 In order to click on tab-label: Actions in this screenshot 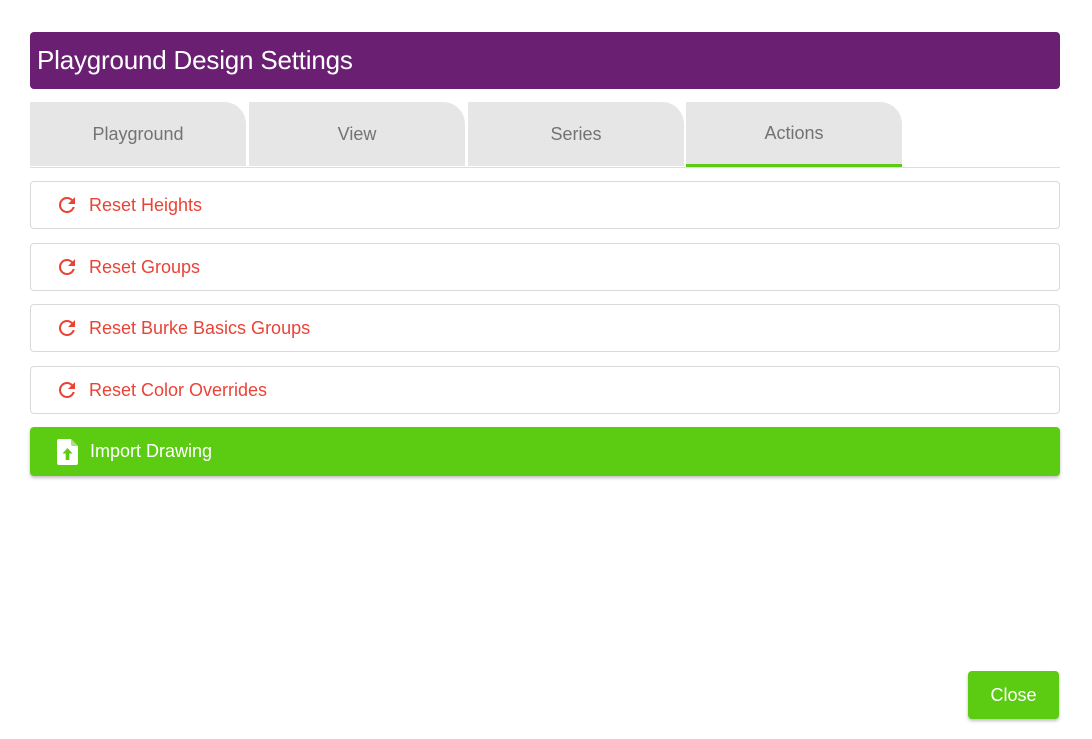, I will do `click(794, 132)`.